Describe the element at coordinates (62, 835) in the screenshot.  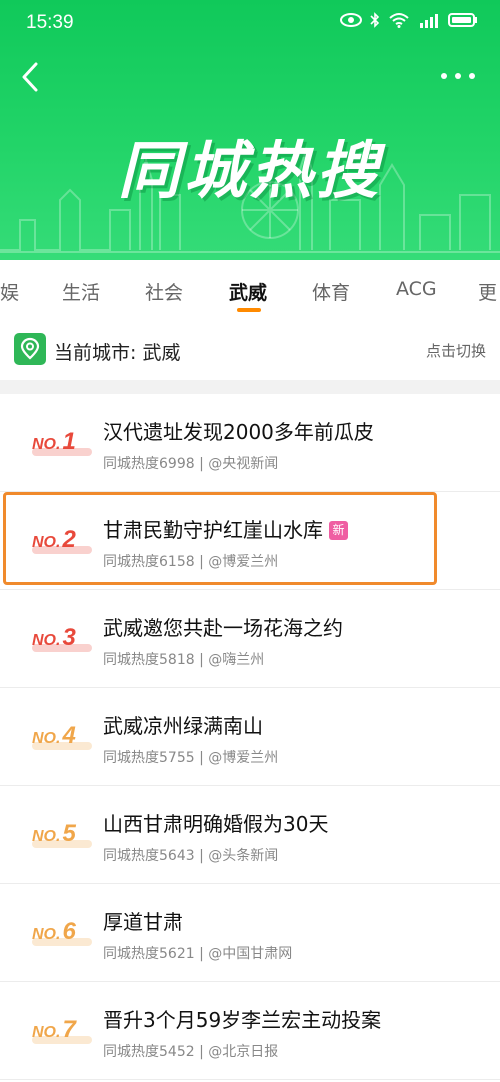
I see `rank-label: NO.5` at that location.